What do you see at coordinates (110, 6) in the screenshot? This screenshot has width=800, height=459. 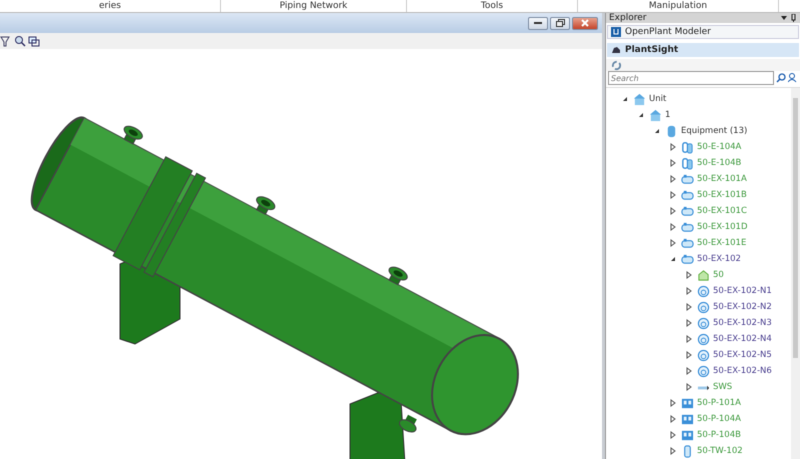 I see `ribbon-group-label: eries` at bounding box center [110, 6].